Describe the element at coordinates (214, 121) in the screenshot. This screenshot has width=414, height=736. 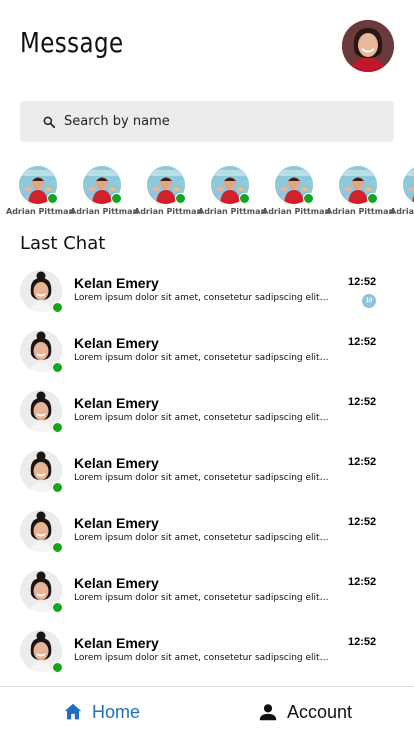
I see `search-input` at that location.